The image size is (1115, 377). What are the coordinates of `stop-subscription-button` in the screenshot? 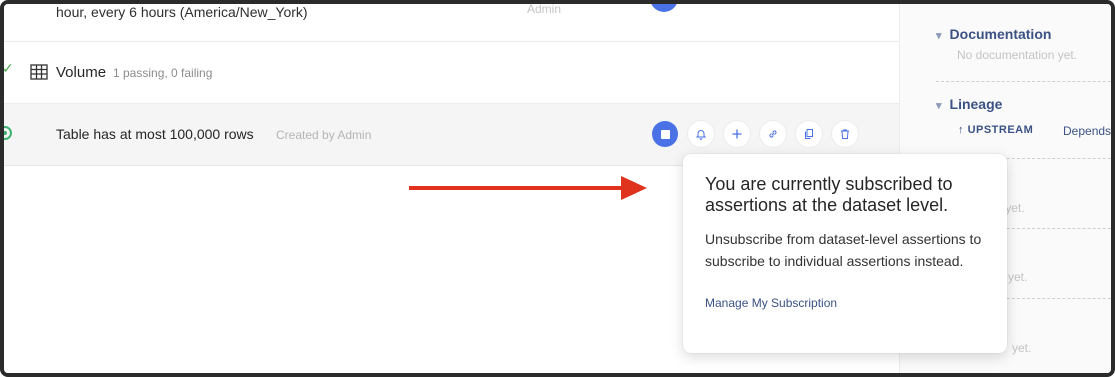 It's located at (665, 134).